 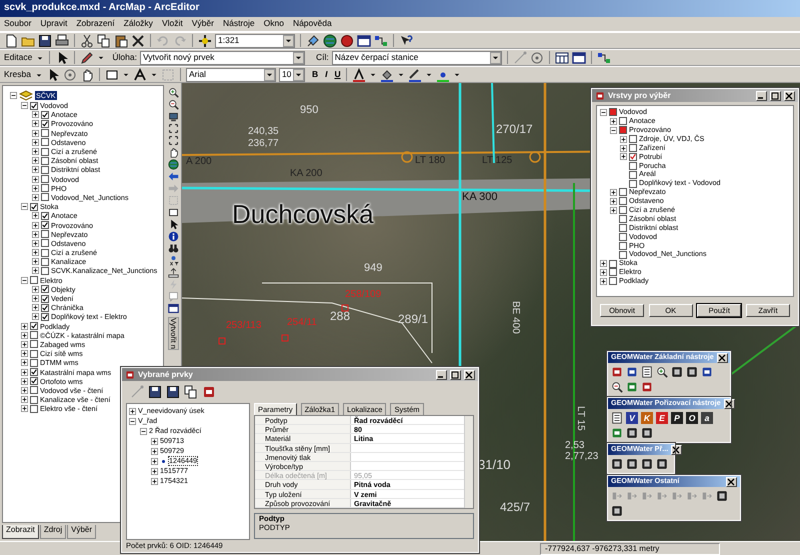 What do you see at coordinates (95, 24) in the screenshot?
I see `menu-item: Zobrazení` at bounding box center [95, 24].